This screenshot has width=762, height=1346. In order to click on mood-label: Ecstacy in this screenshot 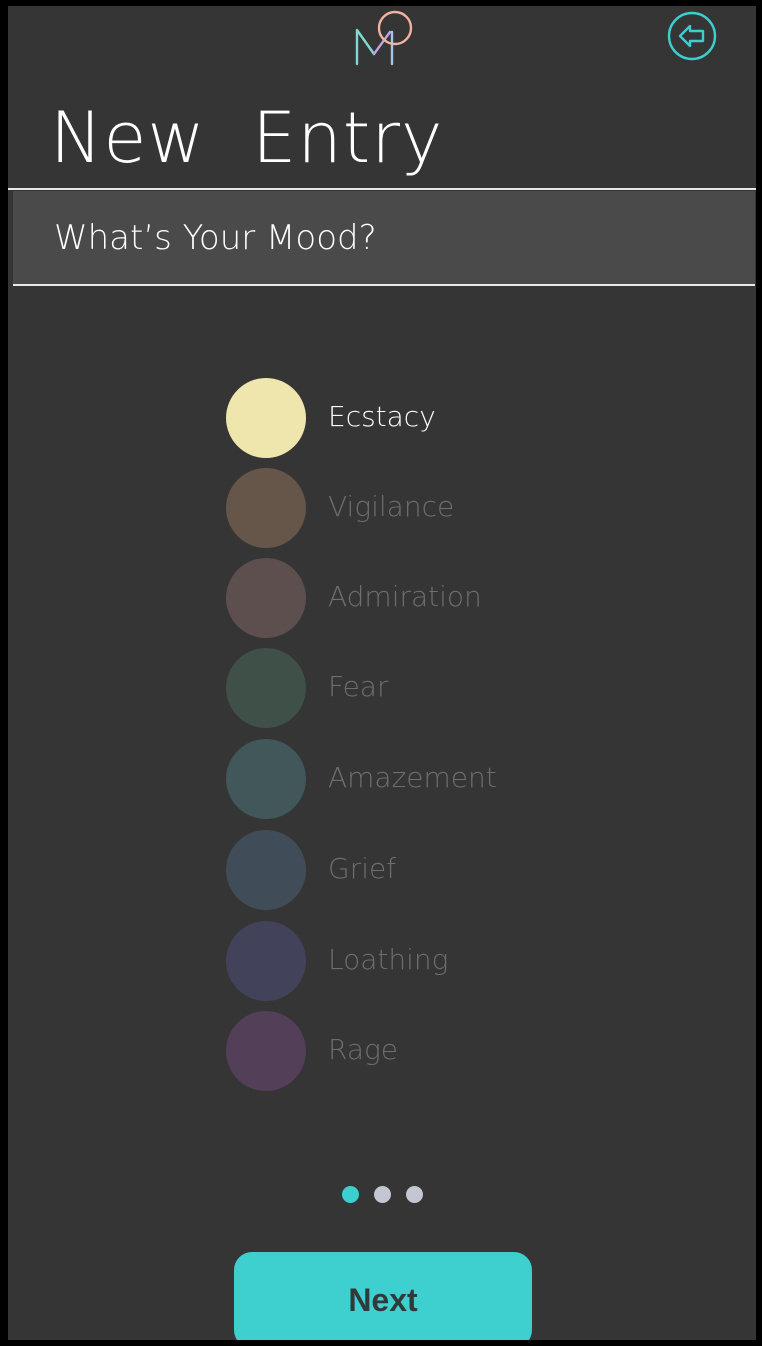, I will do `click(382, 416)`.